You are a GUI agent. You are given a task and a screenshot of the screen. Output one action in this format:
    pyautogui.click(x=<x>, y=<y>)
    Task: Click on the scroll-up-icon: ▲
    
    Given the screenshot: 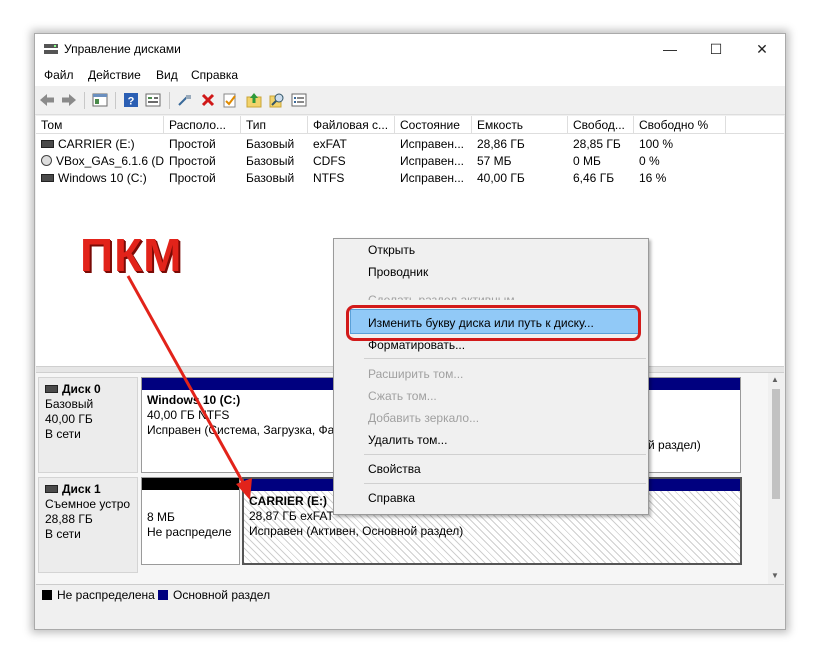 What is the action you would take?
    pyautogui.click(x=775, y=379)
    